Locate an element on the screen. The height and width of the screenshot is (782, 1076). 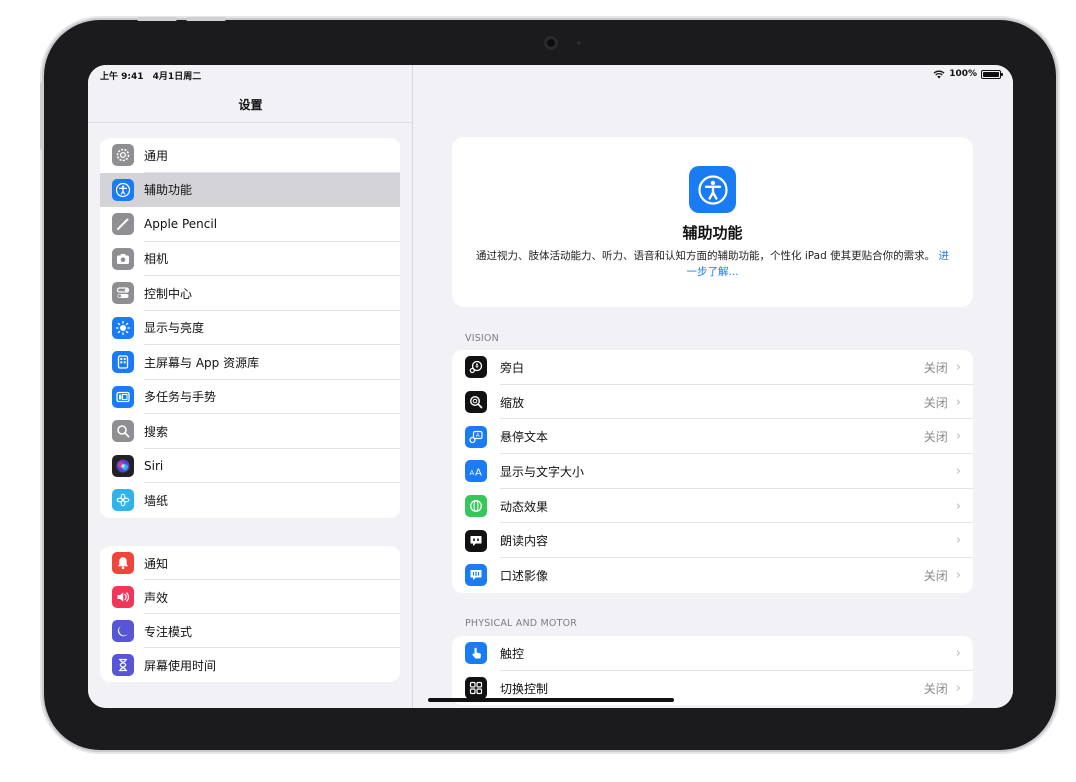
status-bar-left: 上午 9:41 4月1日周二 is located at coordinates (153, 75).